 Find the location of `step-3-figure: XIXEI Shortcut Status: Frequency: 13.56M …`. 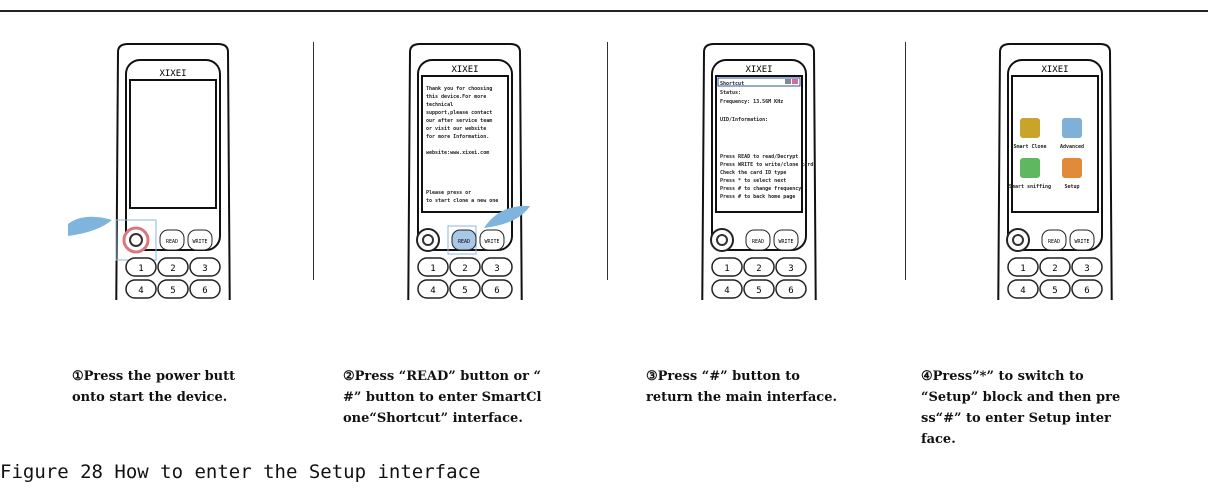

step-3-figure: XIXEI Shortcut Status: Frequency: 13.56M … is located at coordinates (743, 171).